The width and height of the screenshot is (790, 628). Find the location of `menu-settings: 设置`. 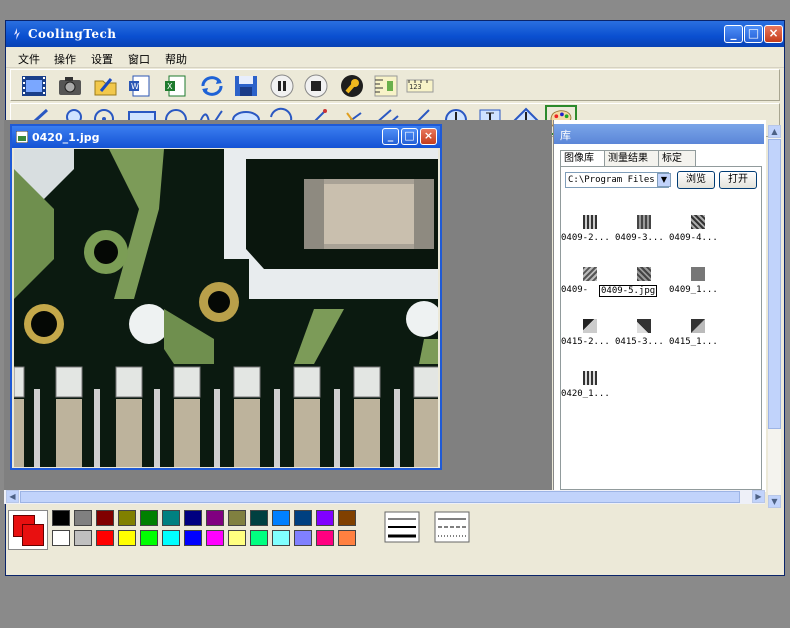

menu-settings: 设置 is located at coordinates (102, 59).